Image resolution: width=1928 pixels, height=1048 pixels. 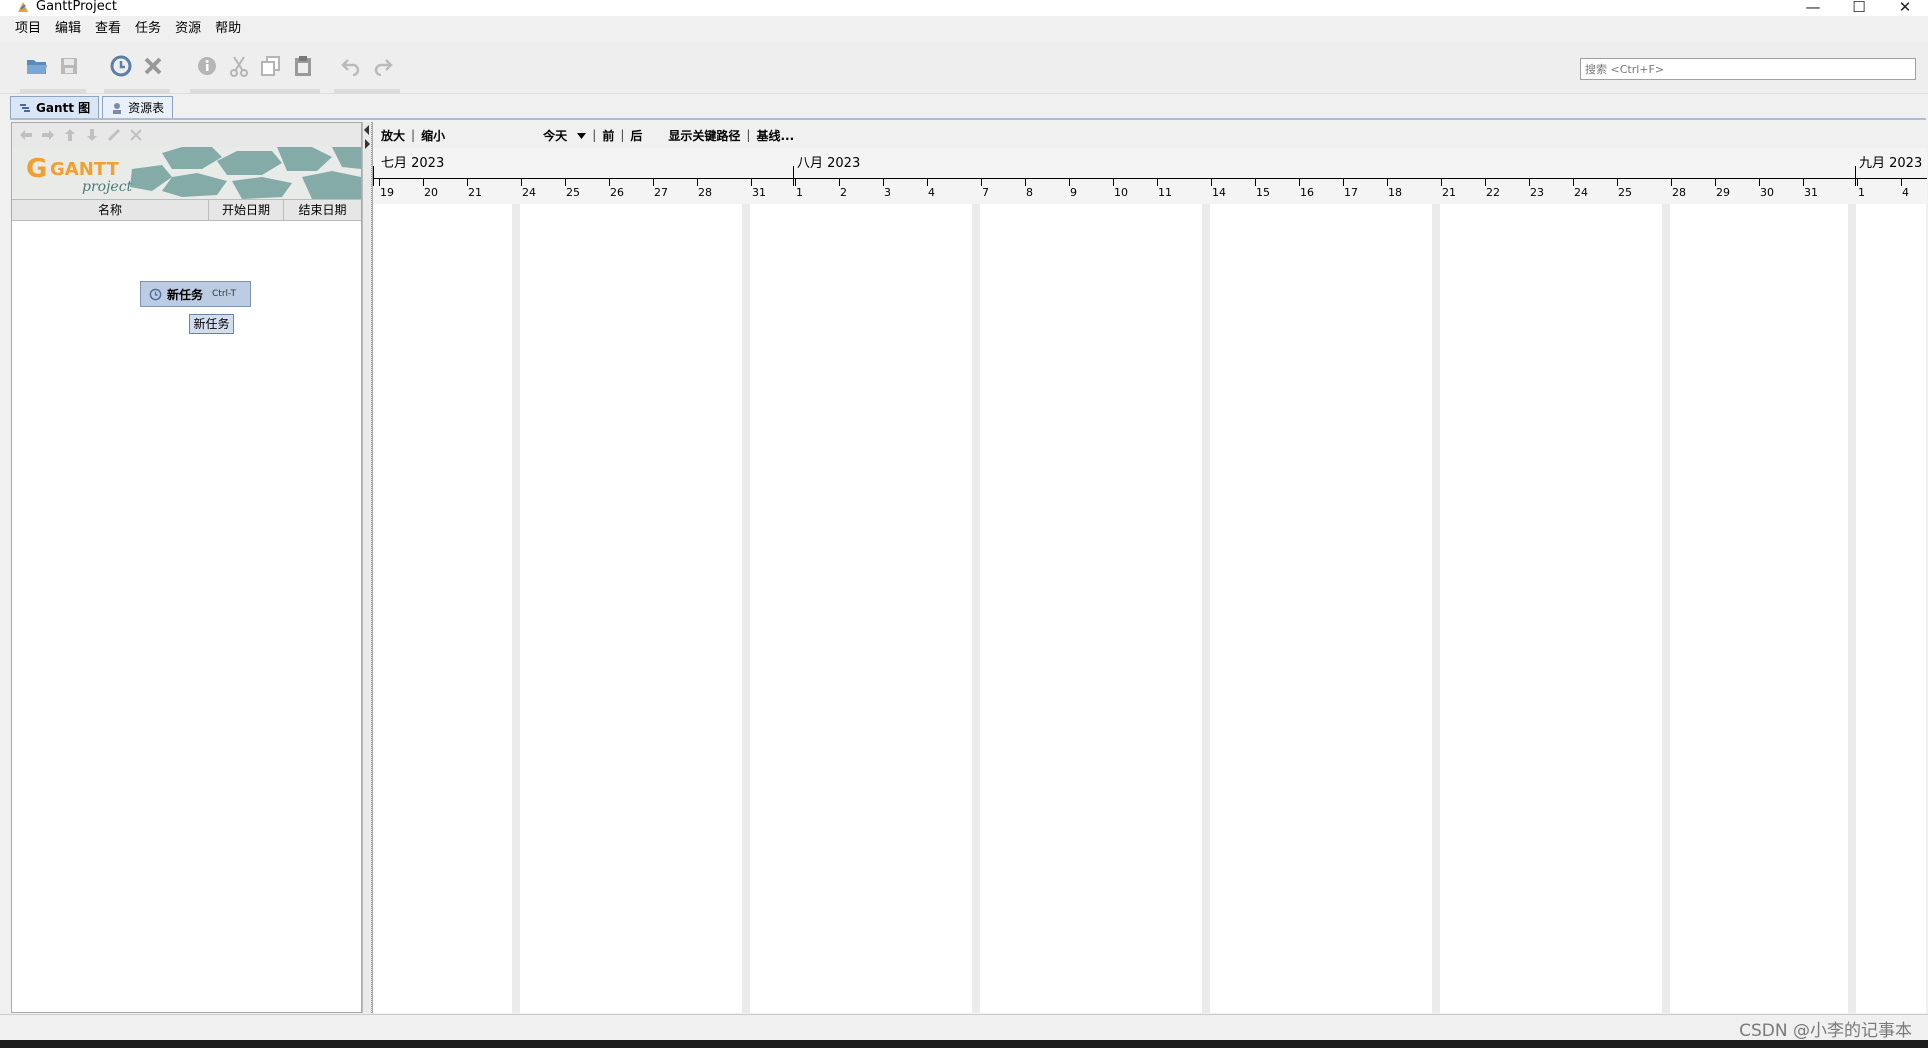 I want to click on menu-view: 查看, so click(x=108, y=29).